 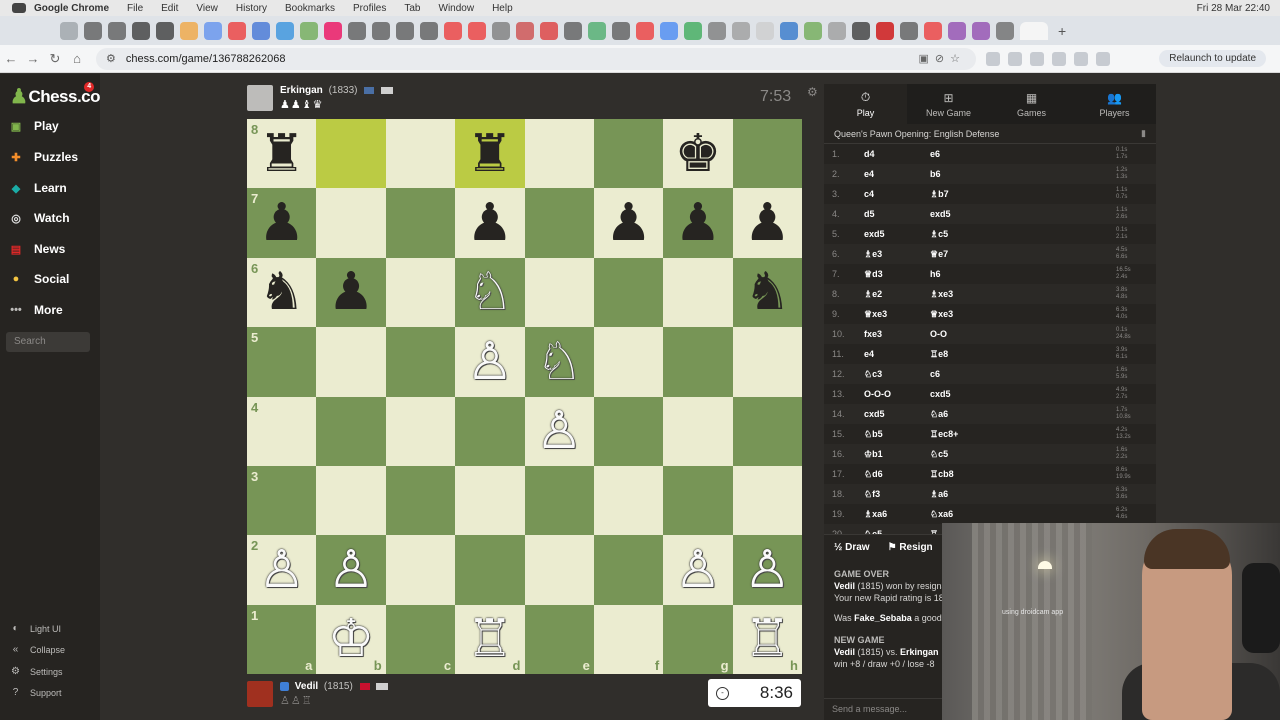 I want to click on chat-ng-name: Vedil, so click(x=844, y=652).